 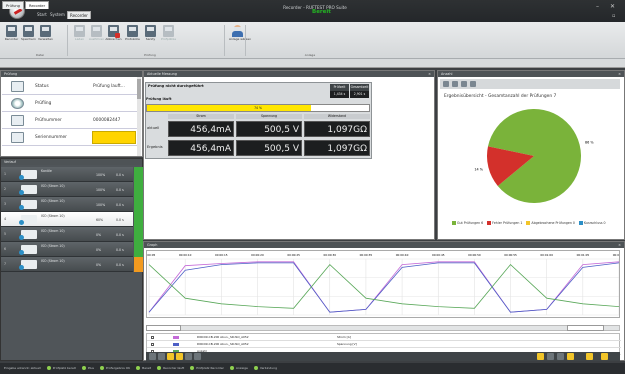 What do you see at coordinates (329, 255) in the screenshot?
I see `x-tick-label: 00:00:30` at bounding box center [329, 255].